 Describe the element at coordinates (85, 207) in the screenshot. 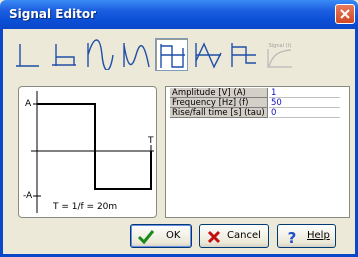

I see `period-formula-label: T = 1/f = 20m` at that location.